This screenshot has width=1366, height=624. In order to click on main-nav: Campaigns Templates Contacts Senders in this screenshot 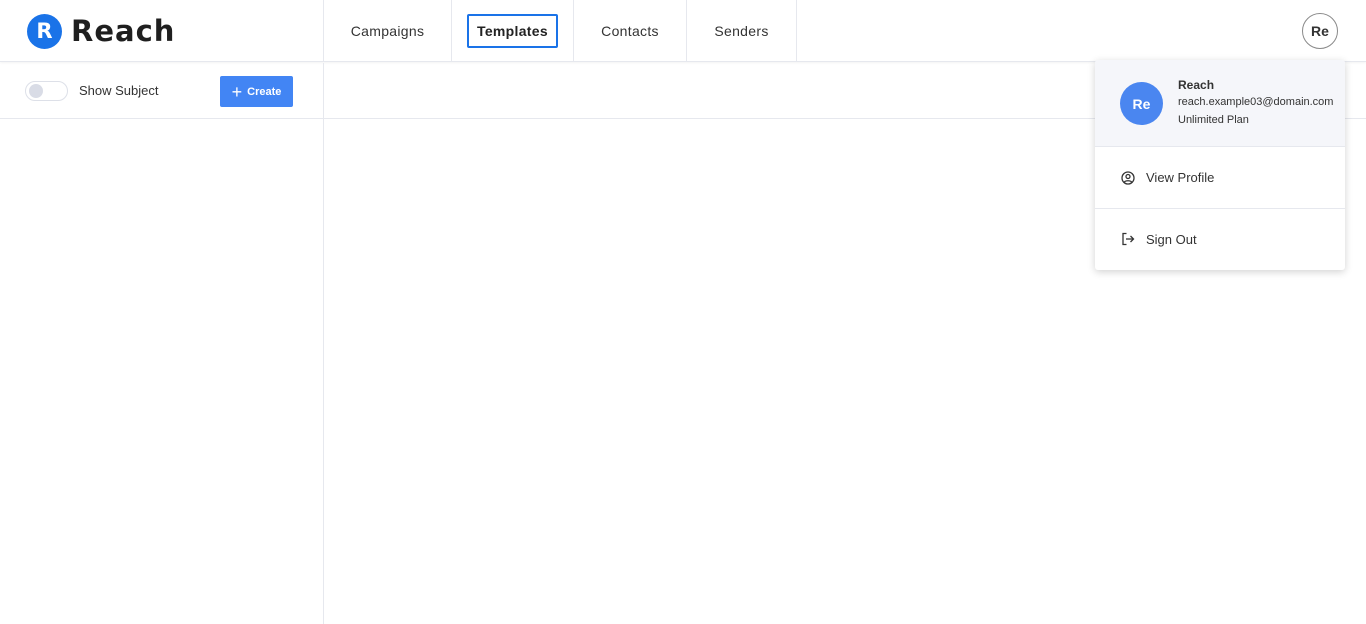, I will do `click(560, 31)`.